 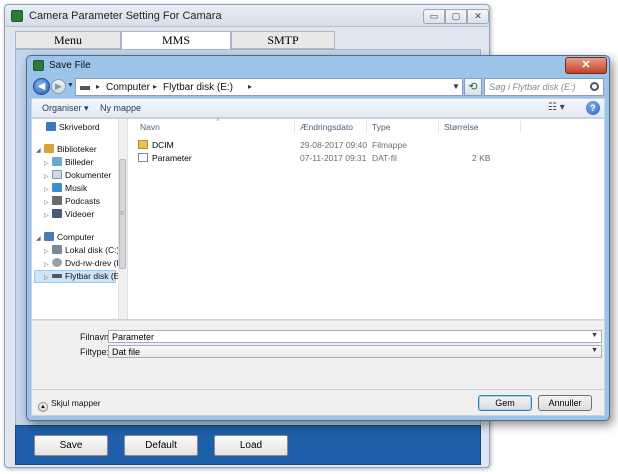 What do you see at coordinates (82, 201) in the screenshot?
I see `nav-item-label: Podcasts` at bounding box center [82, 201].